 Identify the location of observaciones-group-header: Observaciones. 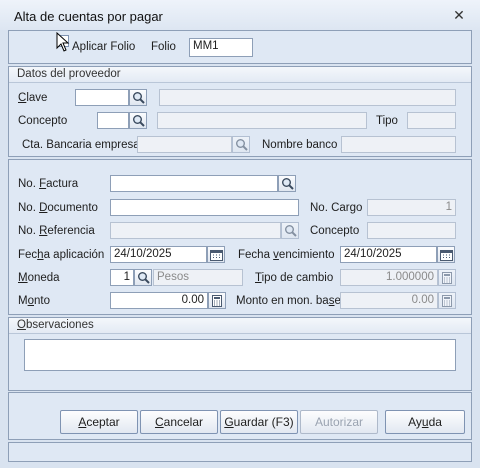
(240, 326).